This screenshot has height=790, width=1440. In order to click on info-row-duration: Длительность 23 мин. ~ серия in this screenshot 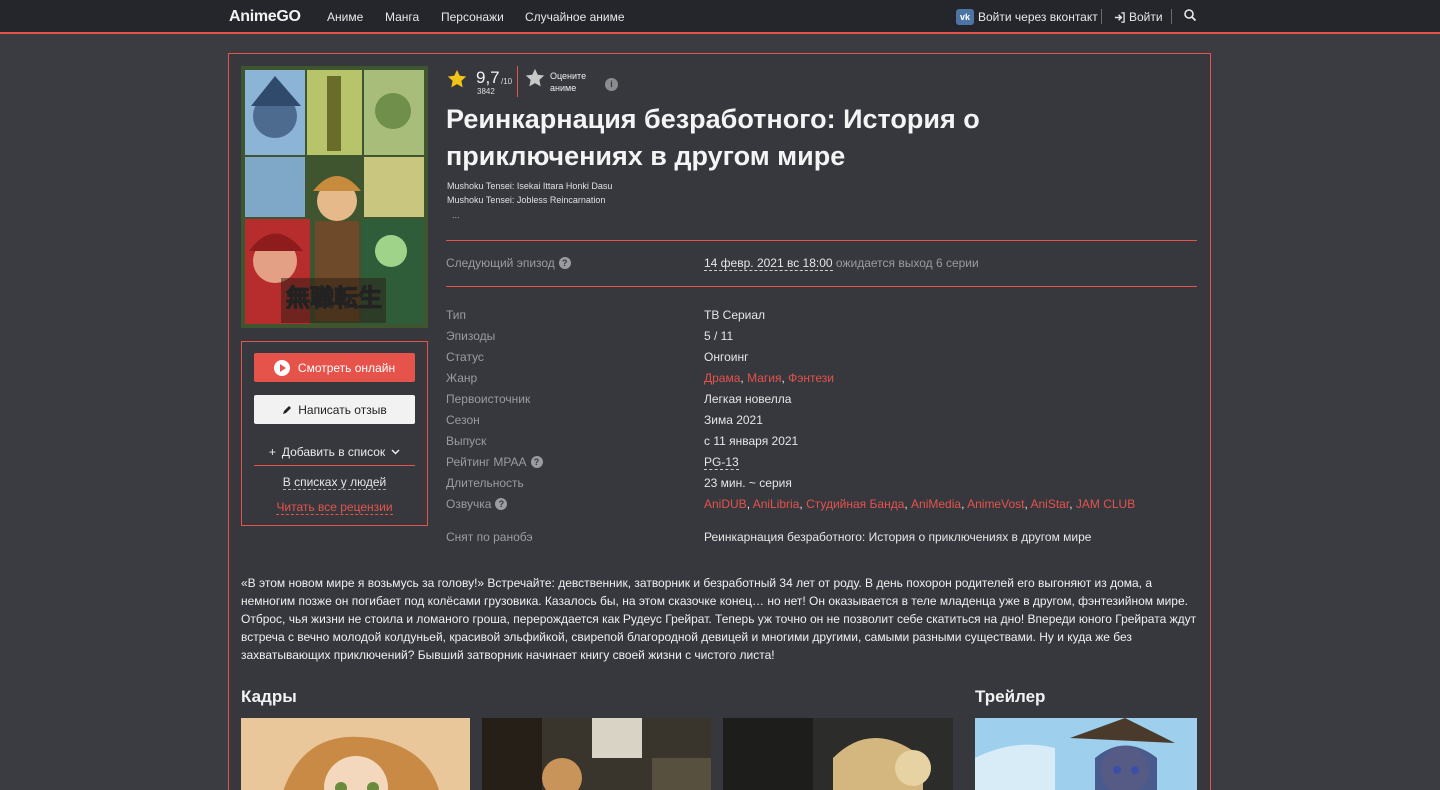, I will do `click(821, 484)`.